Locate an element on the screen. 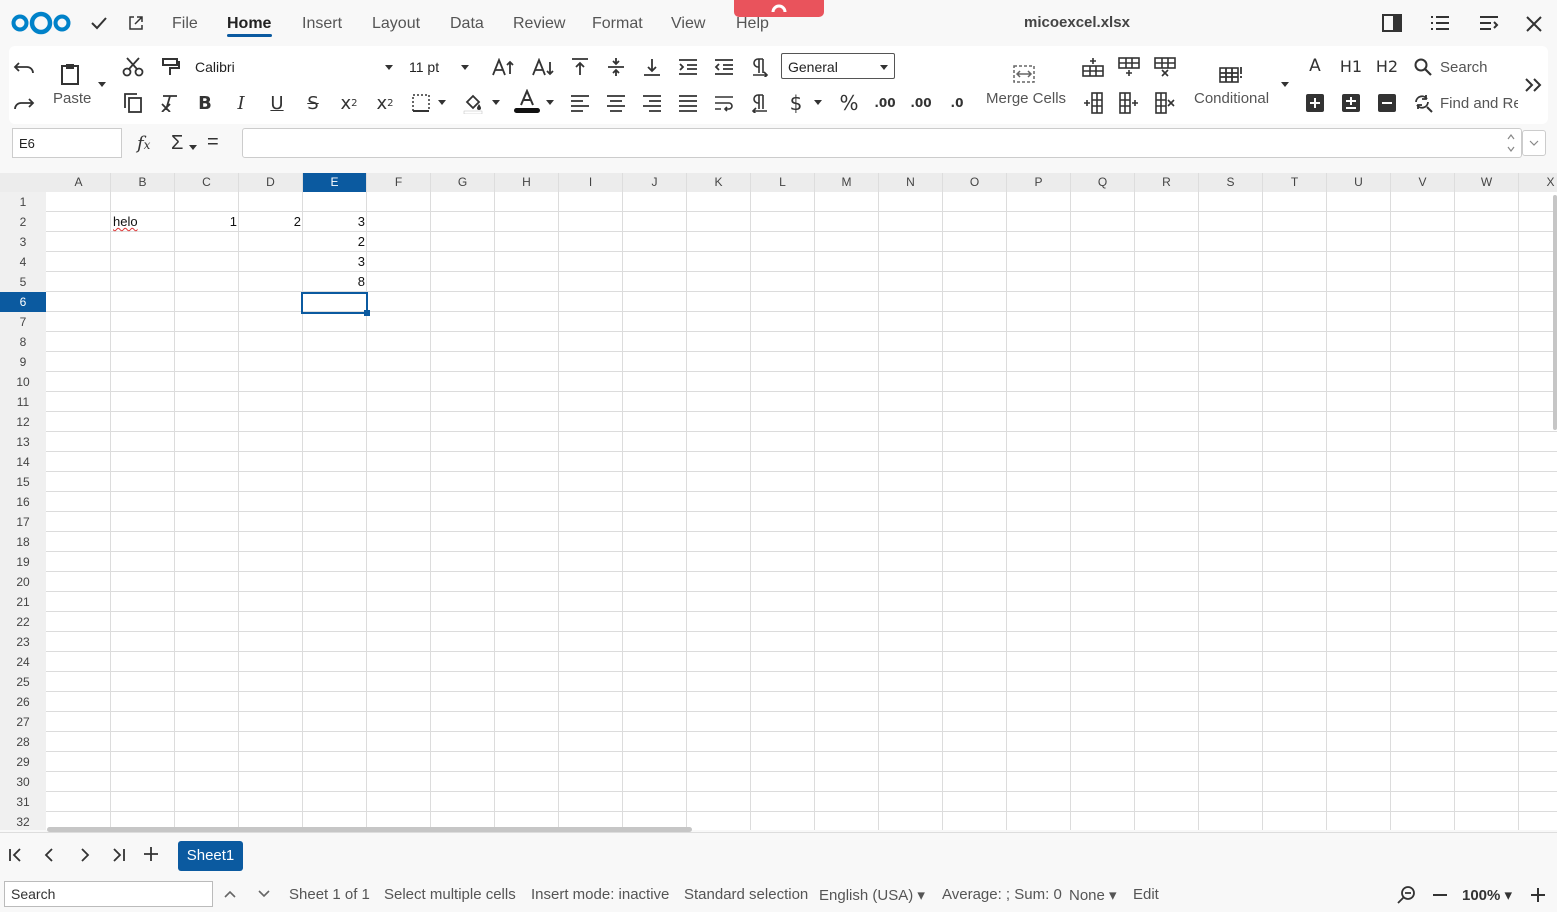 This screenshot has height=912, width=1557. align-right-icon is located at coordinates (652, 103).